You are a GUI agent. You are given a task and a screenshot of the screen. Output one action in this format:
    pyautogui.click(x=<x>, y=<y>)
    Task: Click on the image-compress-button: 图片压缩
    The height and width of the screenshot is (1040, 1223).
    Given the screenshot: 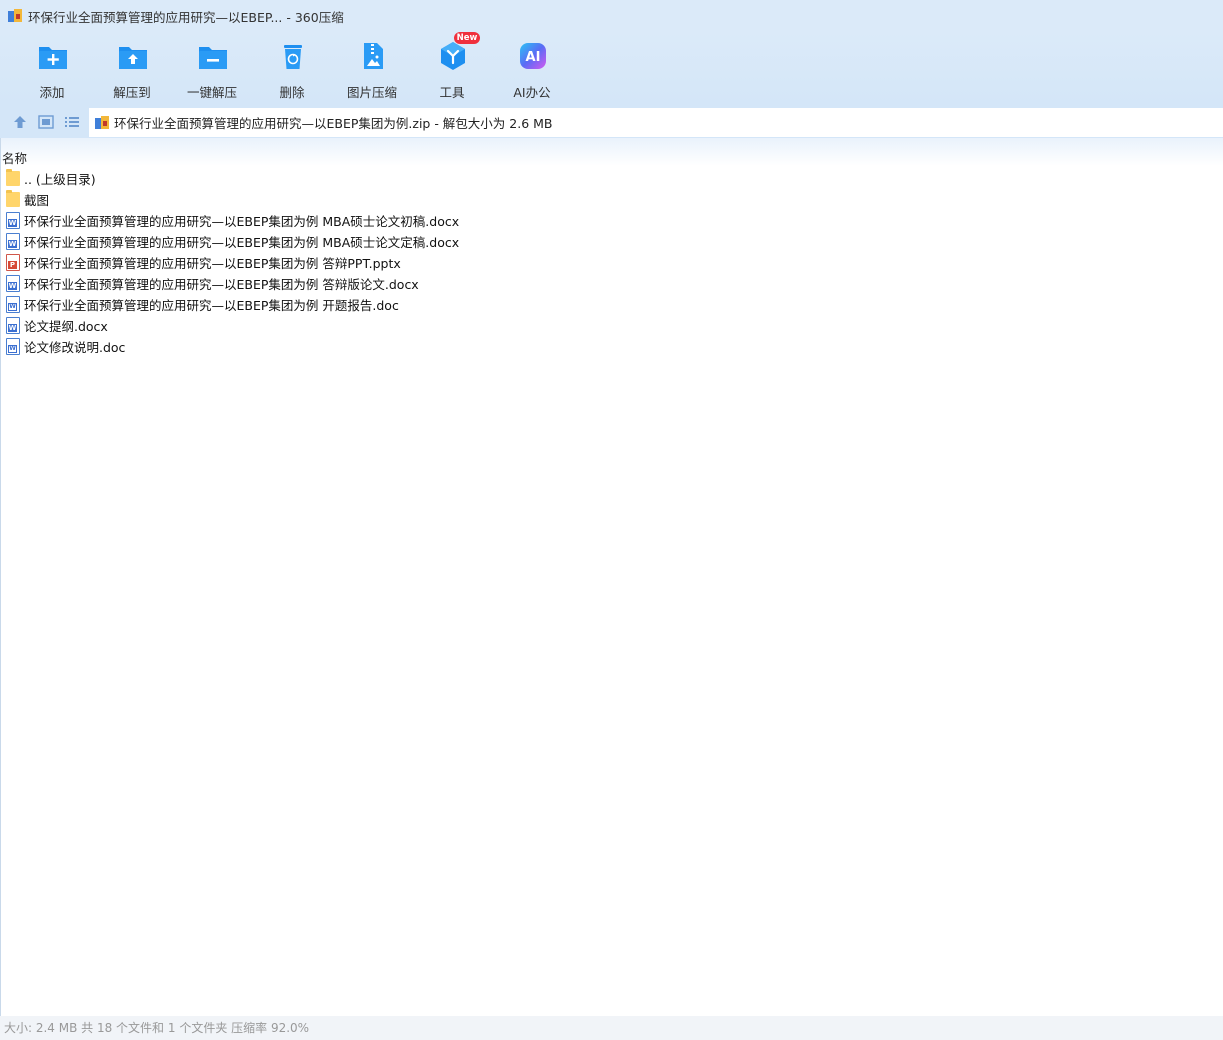 What is the action you would take?
    pyautogui.click(x=372, y=69)
    